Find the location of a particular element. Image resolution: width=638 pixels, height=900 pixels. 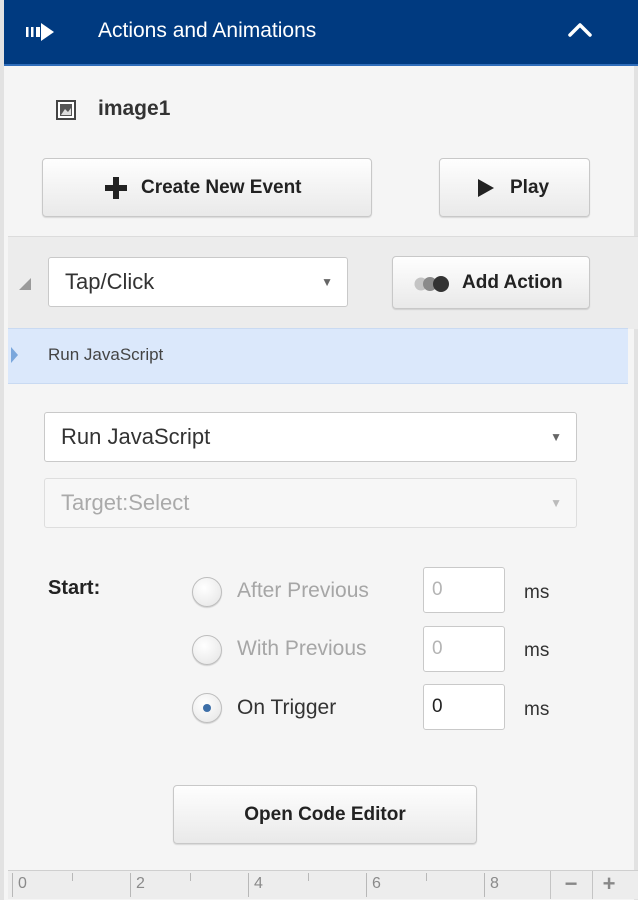

target-select: Target:Select ▼ is located at coordinates (310, 503).